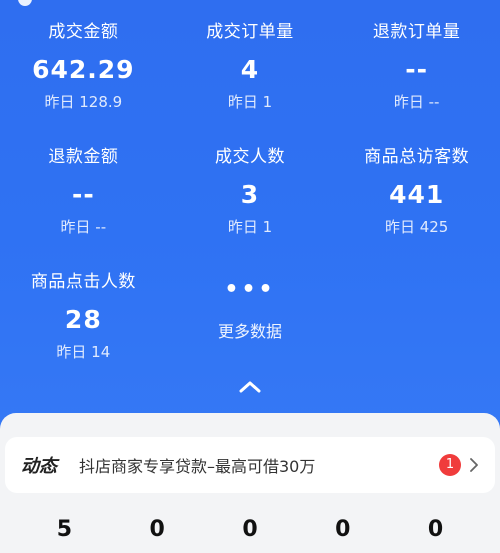  I want to click on metric-label: 成交人数, so click(249, 157).